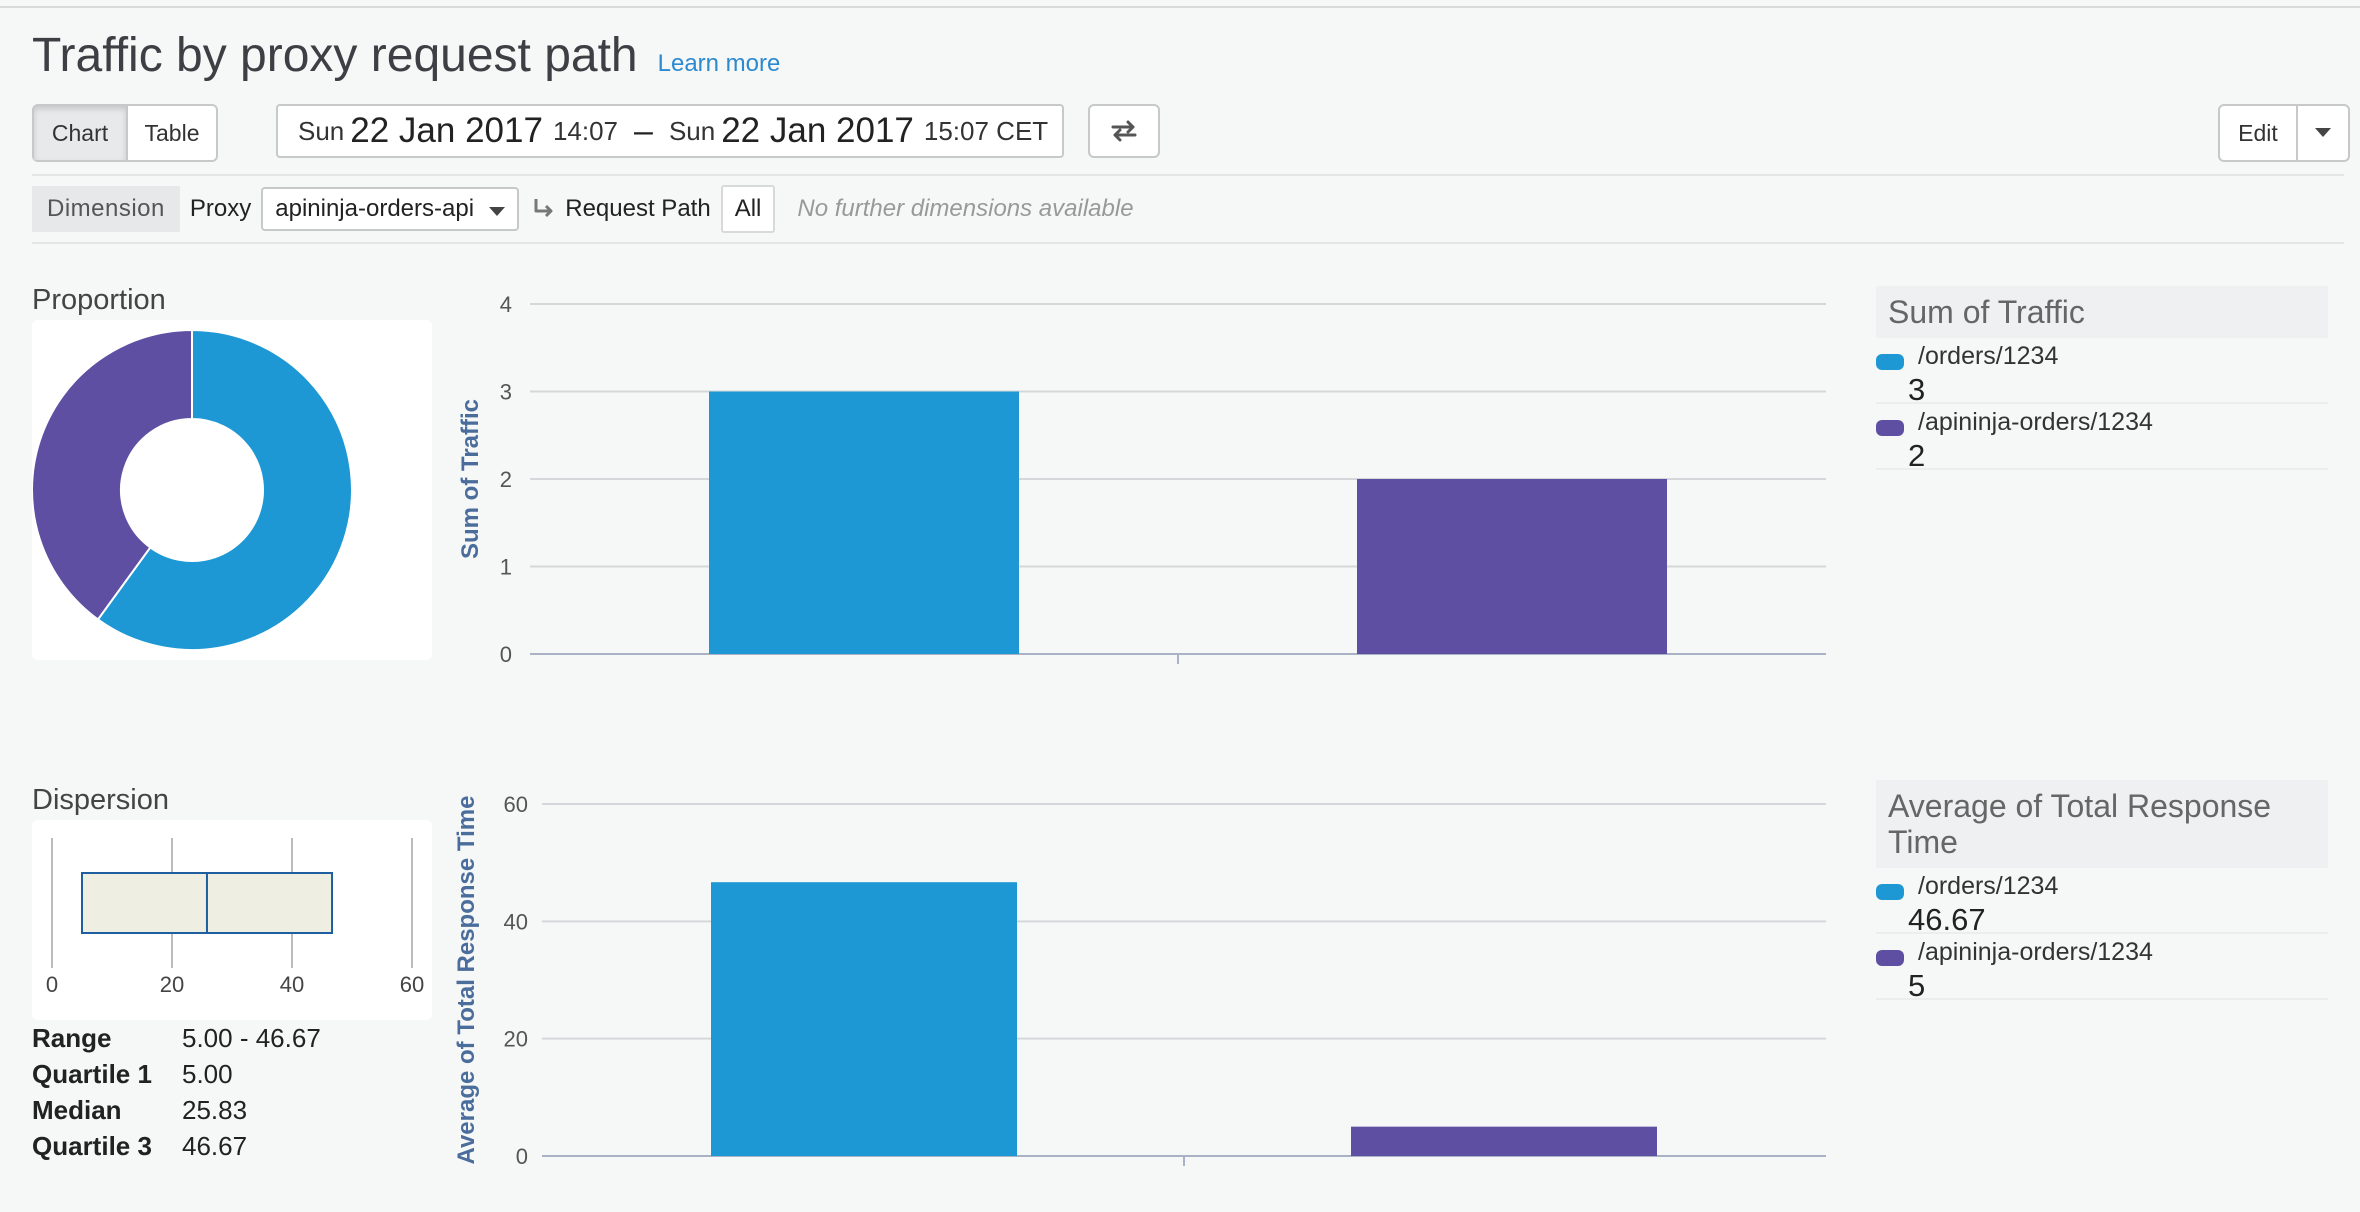 This screenshot has width=2360, height=1212. I want to click on title-row: Traffic by proxy request path Learn more, so click(406, 58).